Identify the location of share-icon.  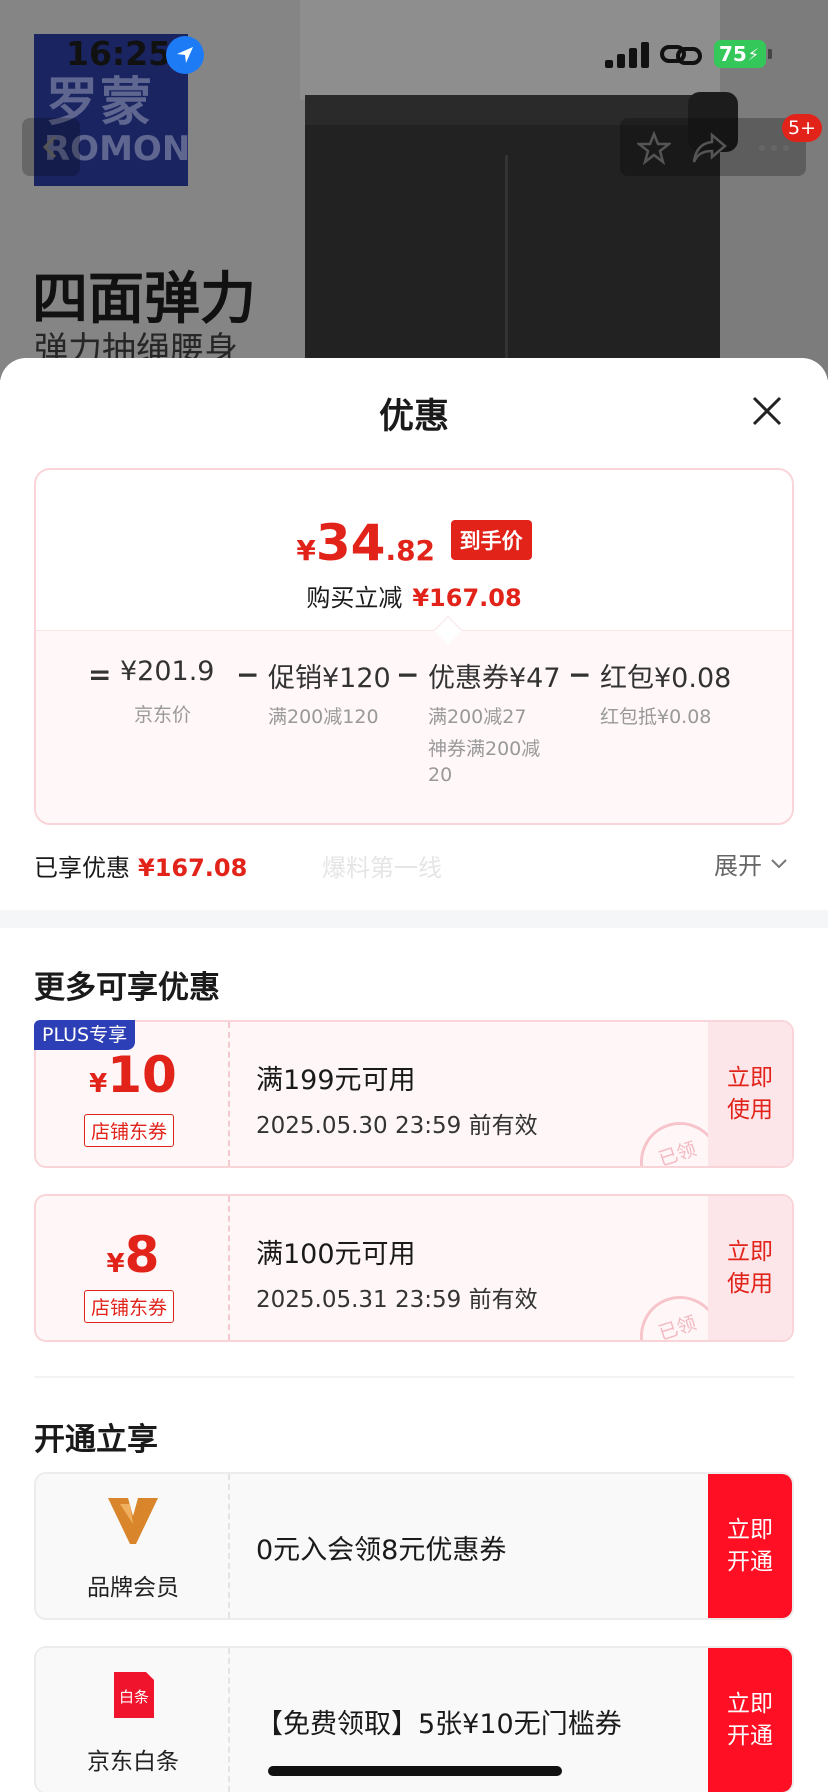
(710, 148).